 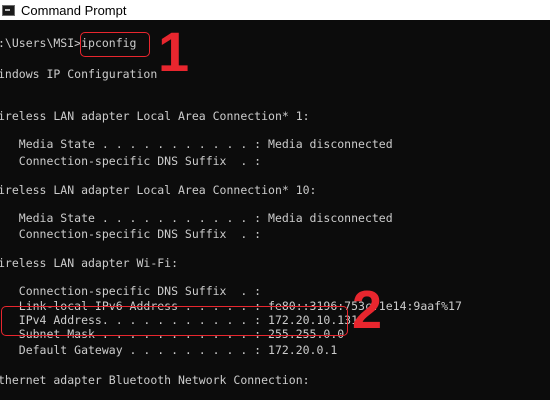 I want to click on command-highlight-box, so click(x=115, y=44).